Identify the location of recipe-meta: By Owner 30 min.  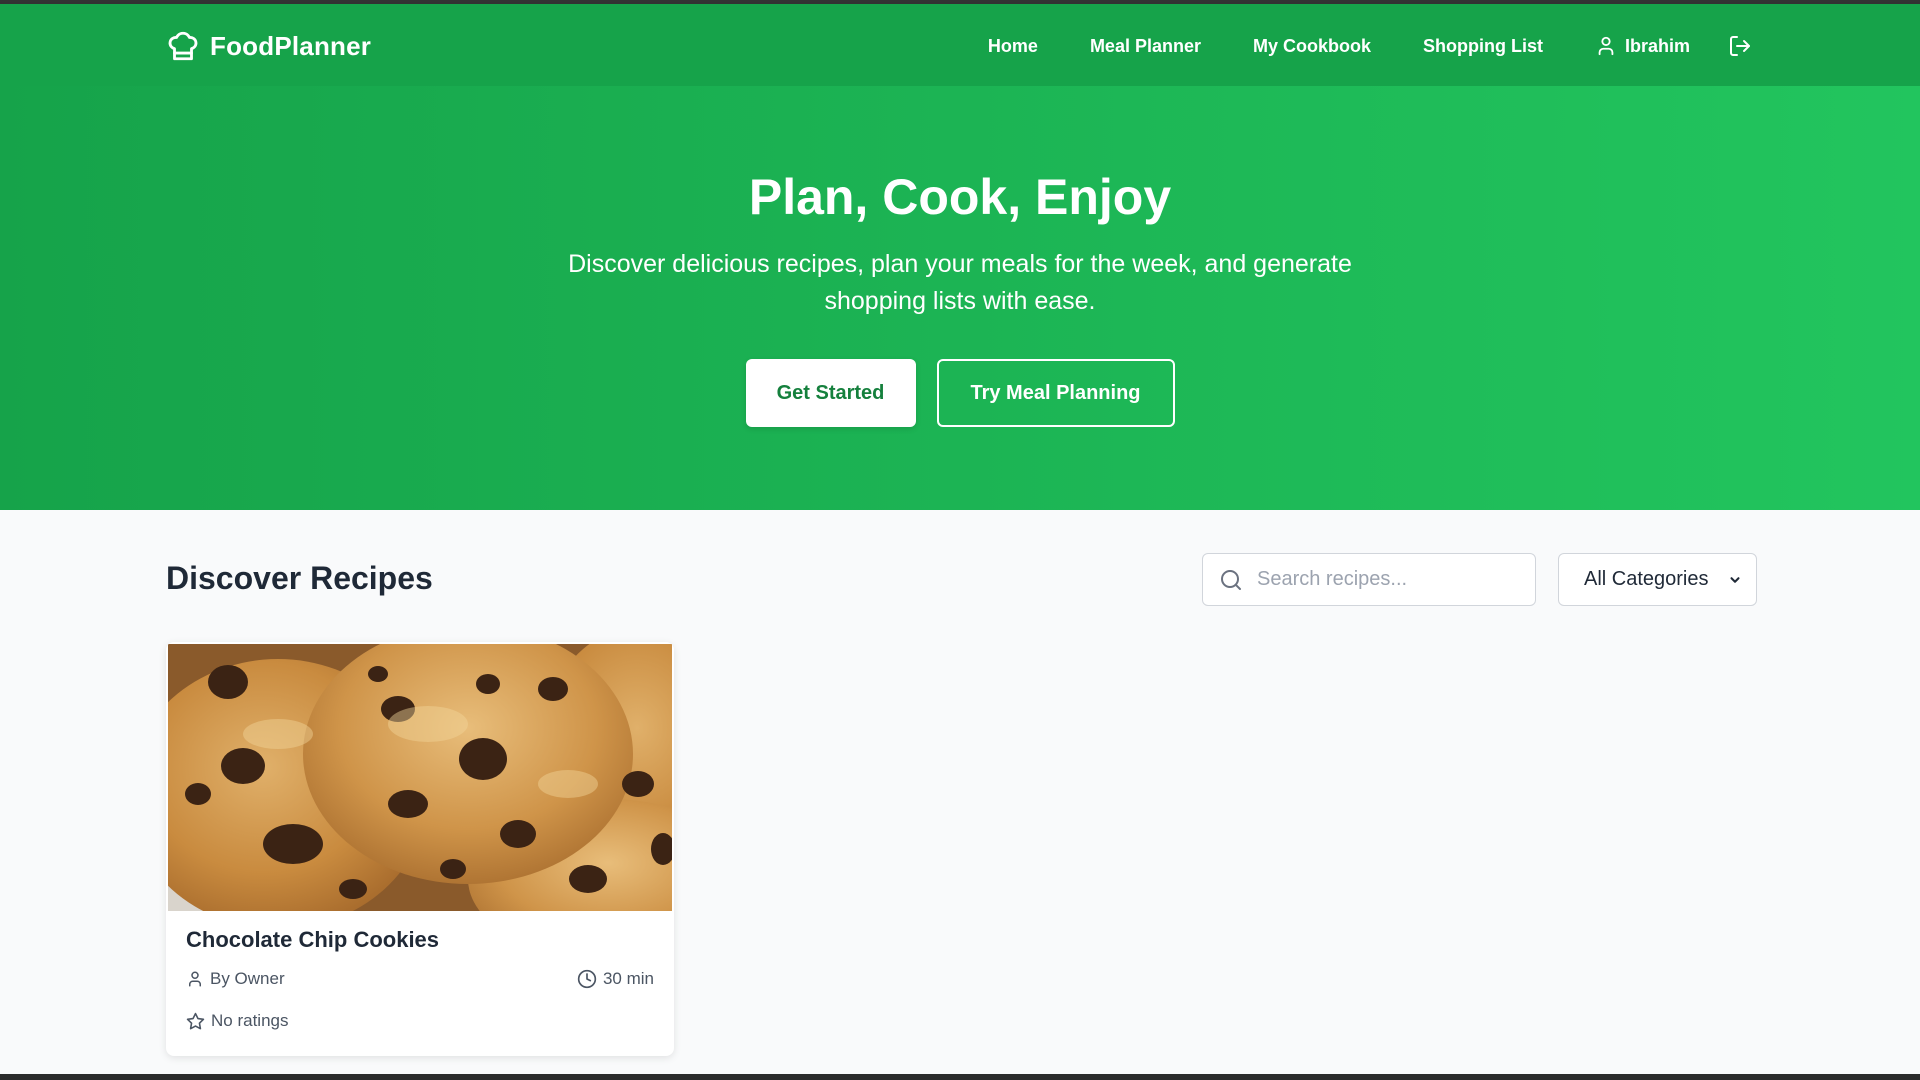
(420, 979).